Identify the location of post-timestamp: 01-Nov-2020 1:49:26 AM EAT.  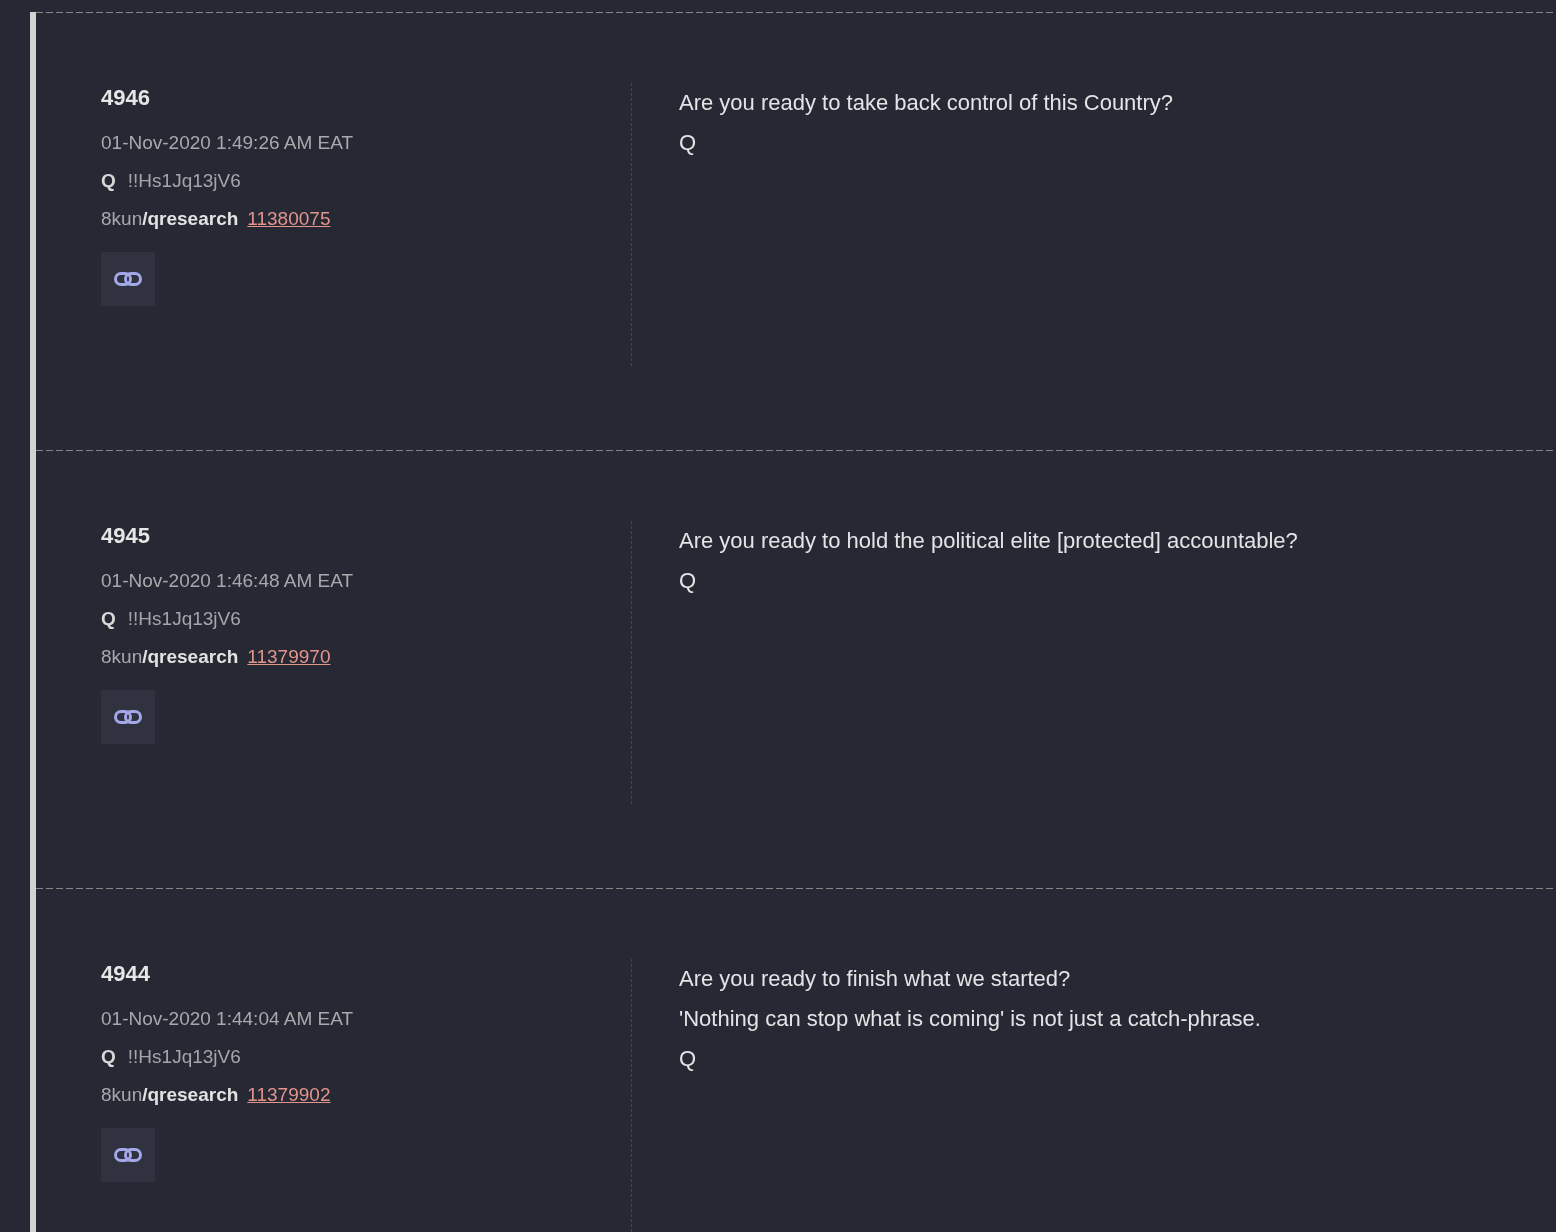
(227, 143).